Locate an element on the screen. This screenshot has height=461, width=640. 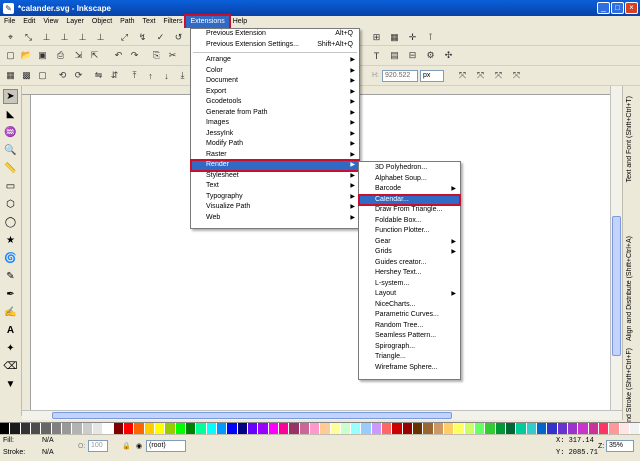
snap-paths-icon: ↯ is located at coordinates (142, 37).